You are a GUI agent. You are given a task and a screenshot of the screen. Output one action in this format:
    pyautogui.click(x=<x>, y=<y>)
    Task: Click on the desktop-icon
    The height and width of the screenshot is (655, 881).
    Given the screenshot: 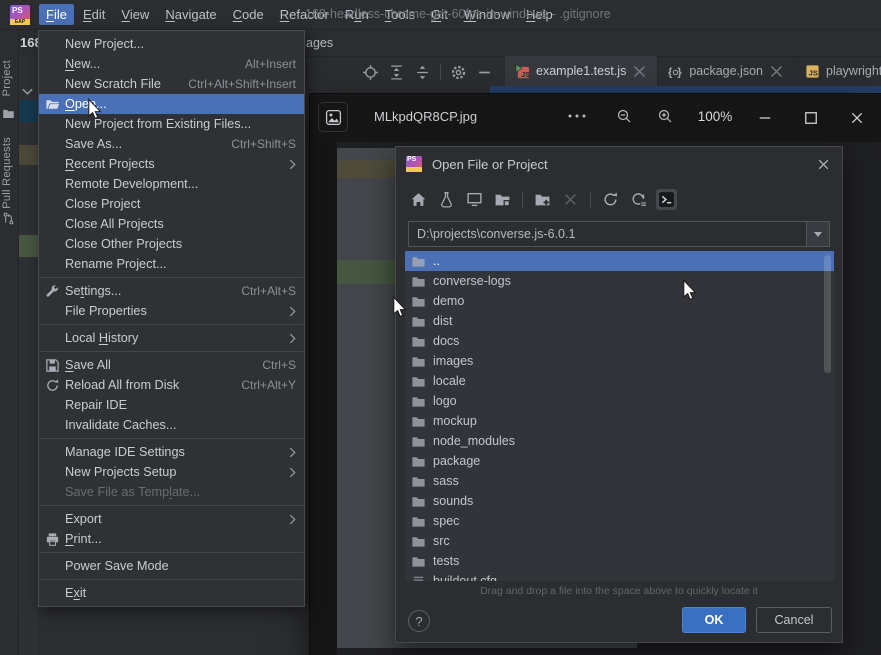 What is the action you would take?
    pyautogui.click(x=474, y=199)
    